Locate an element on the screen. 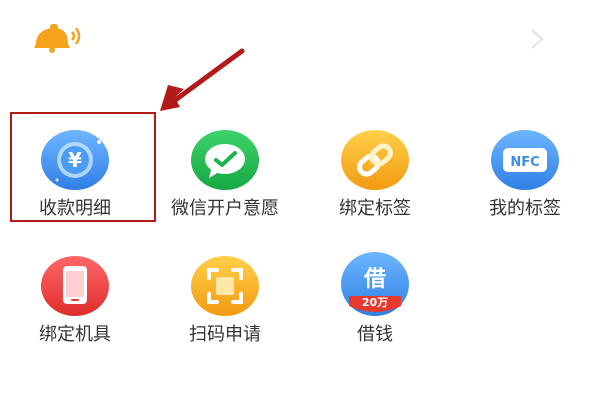  grid-item-label: 扫码申请 is located at coordinates (225, 334).